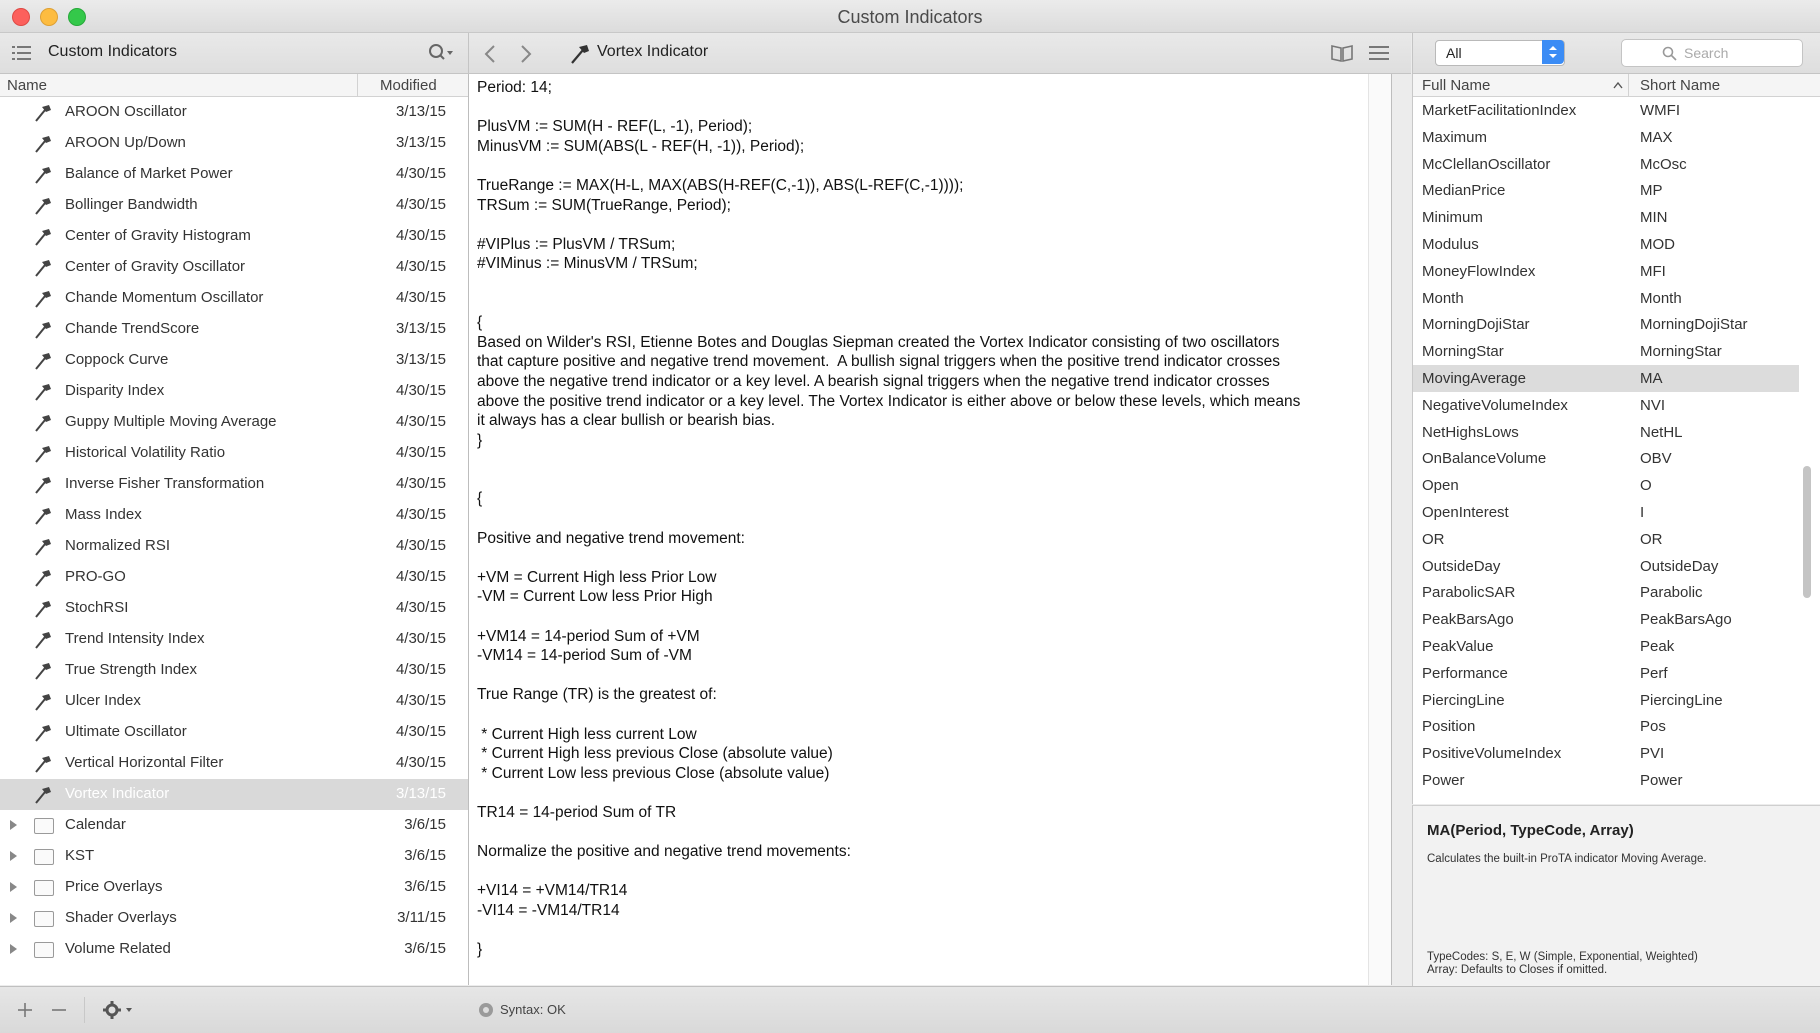  What do you see at coordinates (1342, 53) in the screenshot?
I see `book-icon` at bounding box center [1342, 53].